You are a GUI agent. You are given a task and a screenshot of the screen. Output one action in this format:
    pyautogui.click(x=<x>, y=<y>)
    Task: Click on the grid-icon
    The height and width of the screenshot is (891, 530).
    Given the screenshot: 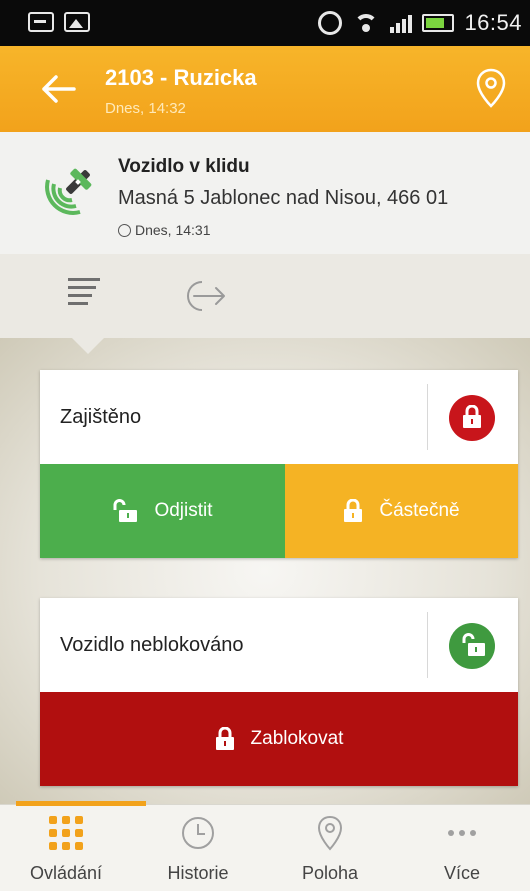 What is the action you would take?
    pyautogui.click(x=66, y=833)
    